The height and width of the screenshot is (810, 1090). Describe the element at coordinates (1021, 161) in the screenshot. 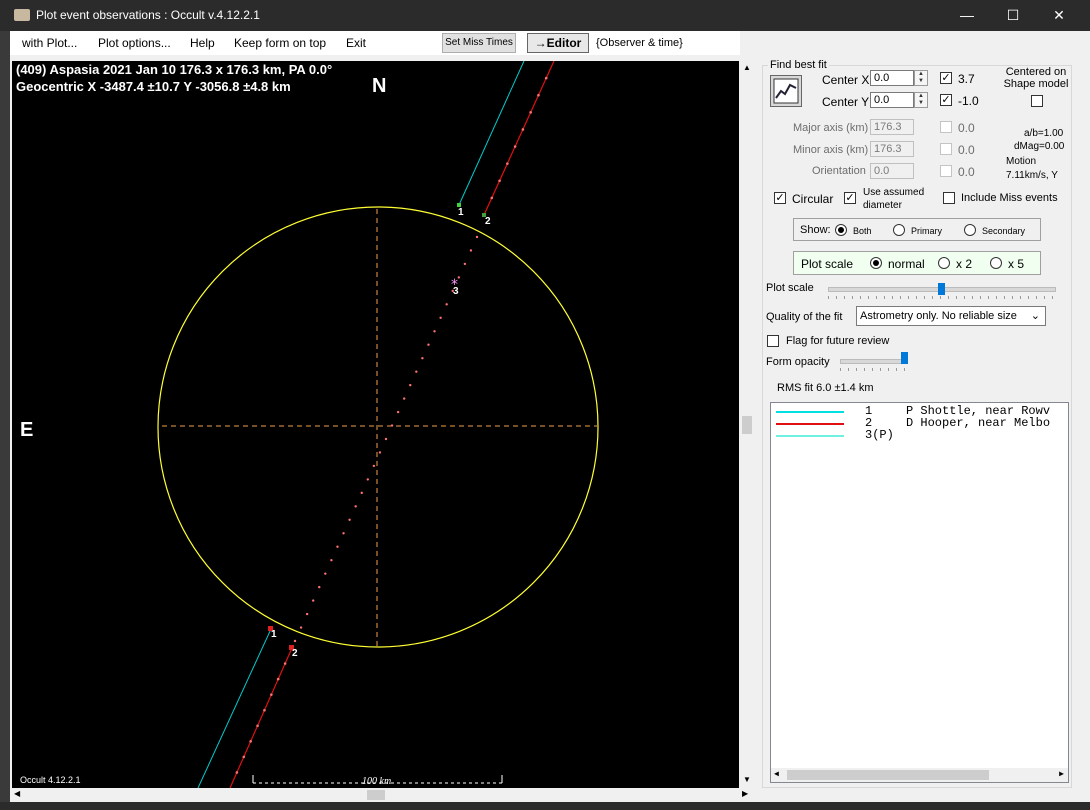

I see `motion-label: Motion` at that location.